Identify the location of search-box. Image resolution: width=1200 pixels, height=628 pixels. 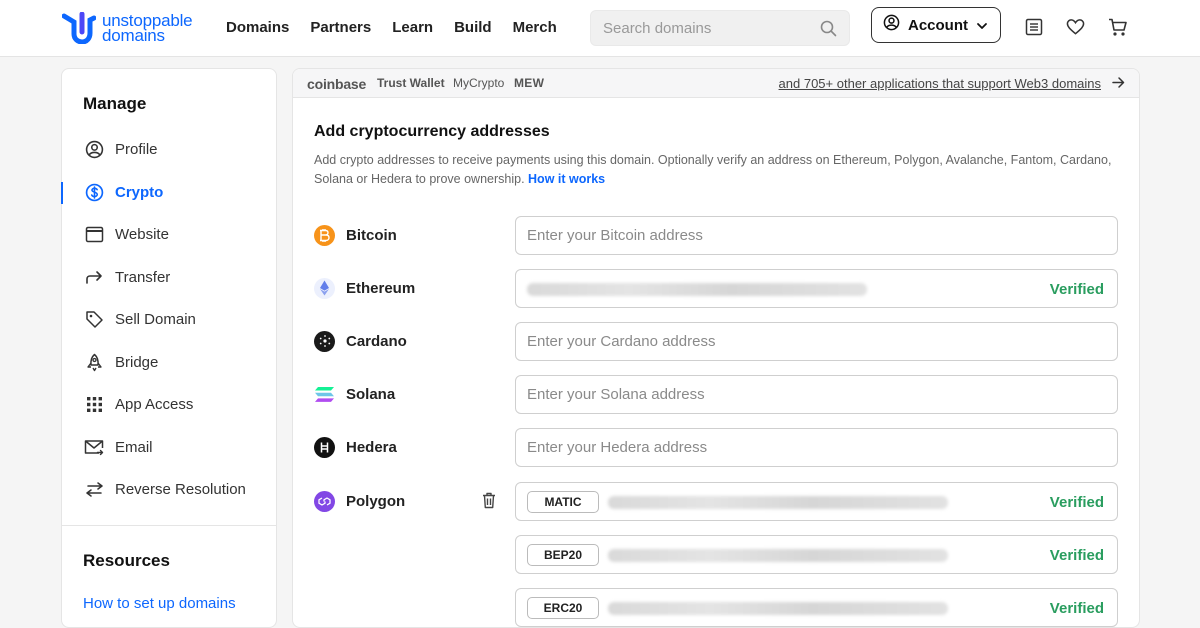
(720, 28).